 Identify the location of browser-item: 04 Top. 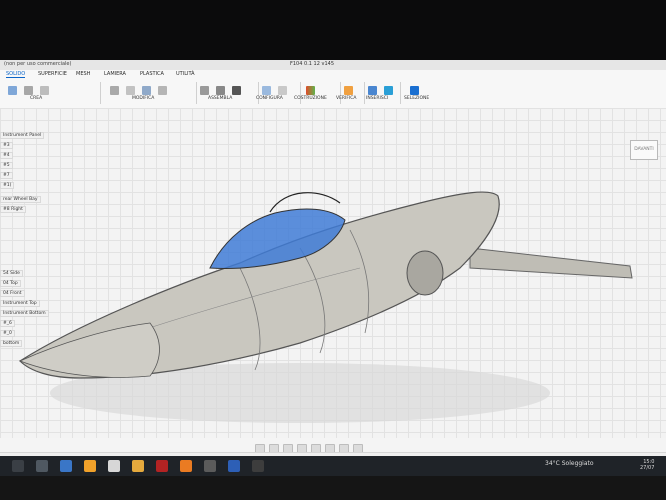
(10, 283).